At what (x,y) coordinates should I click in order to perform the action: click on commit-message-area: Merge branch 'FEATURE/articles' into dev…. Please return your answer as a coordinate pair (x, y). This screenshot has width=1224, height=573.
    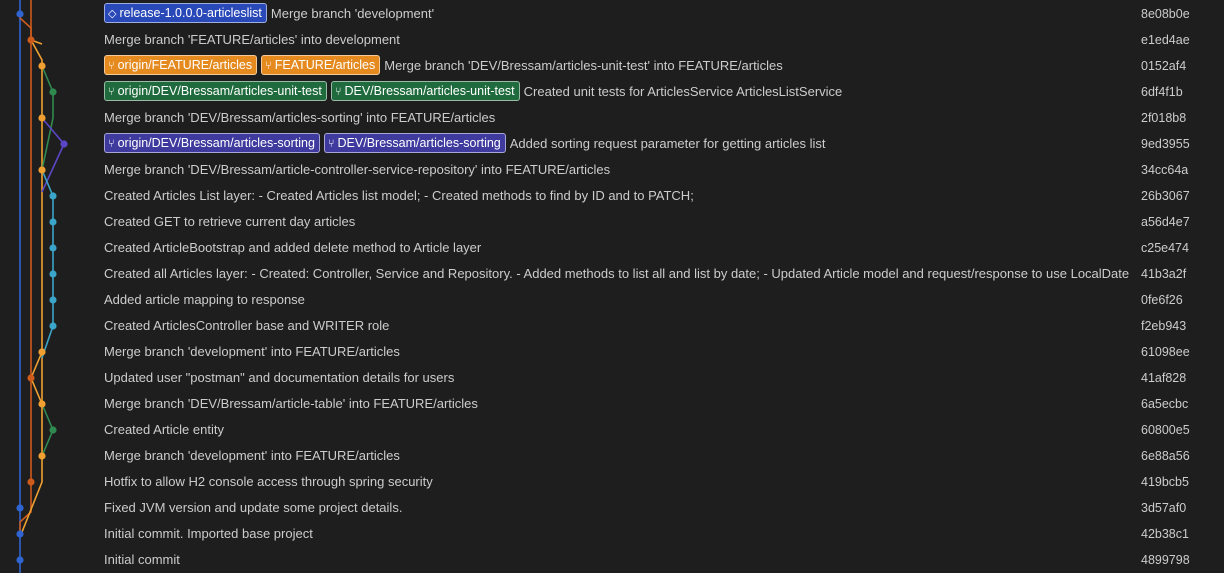
    Looking at the image, I should click on (616, 40).